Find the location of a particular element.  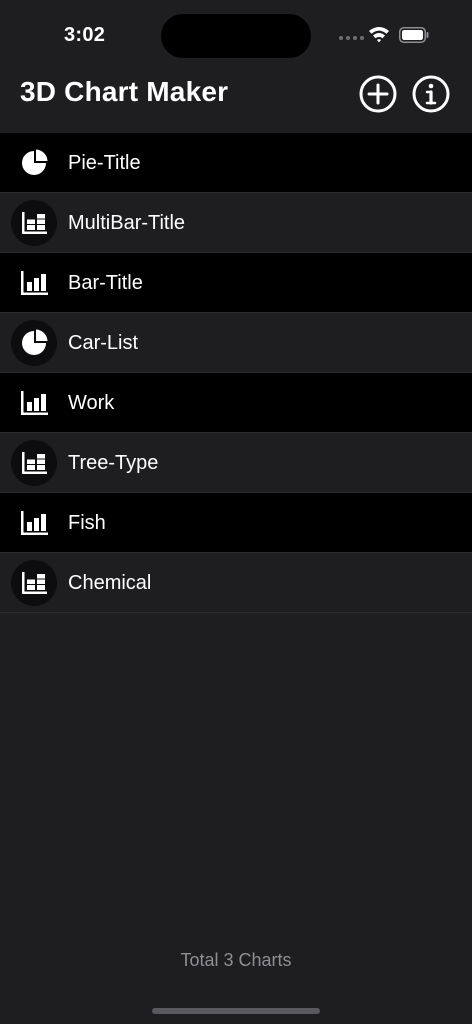

home-indicator is located at coordinates (236, 1011).